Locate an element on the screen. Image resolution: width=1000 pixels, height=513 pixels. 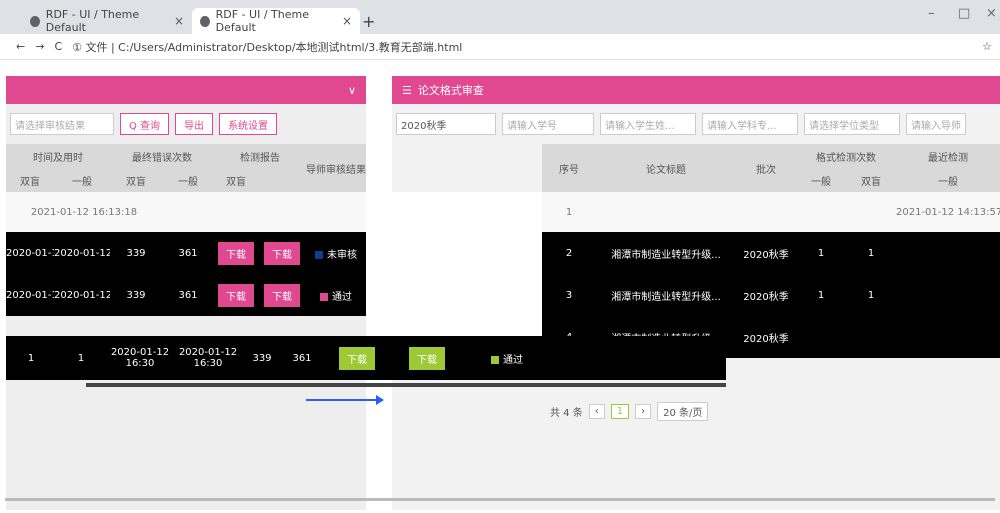
left-panel-header: ∨ is located at coordinates (186, 90).